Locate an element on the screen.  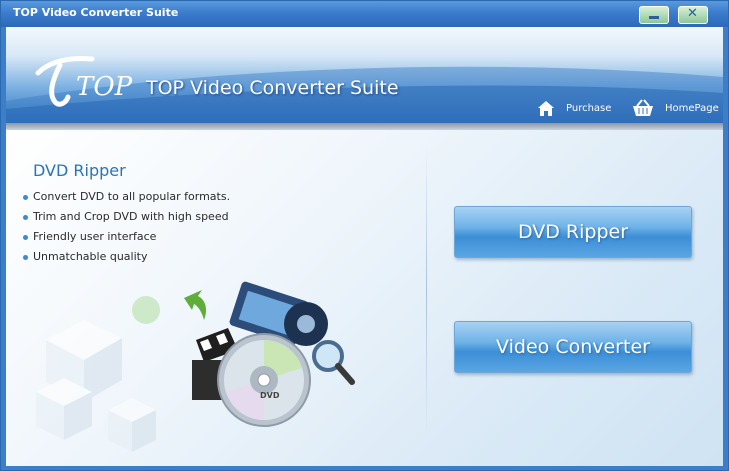
window-title: TOP Video Converter Suite is located at coordinates (96, 12).